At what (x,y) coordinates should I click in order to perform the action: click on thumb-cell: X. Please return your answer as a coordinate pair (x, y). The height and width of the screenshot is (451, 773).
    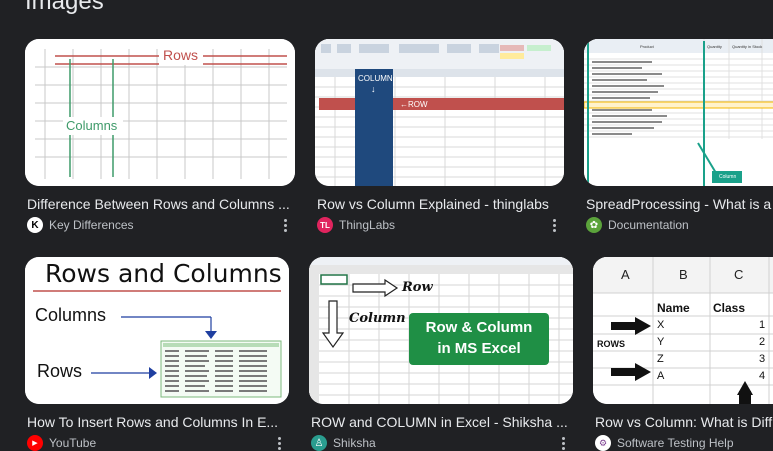
    Looking at the image, I should click on (661, 325).